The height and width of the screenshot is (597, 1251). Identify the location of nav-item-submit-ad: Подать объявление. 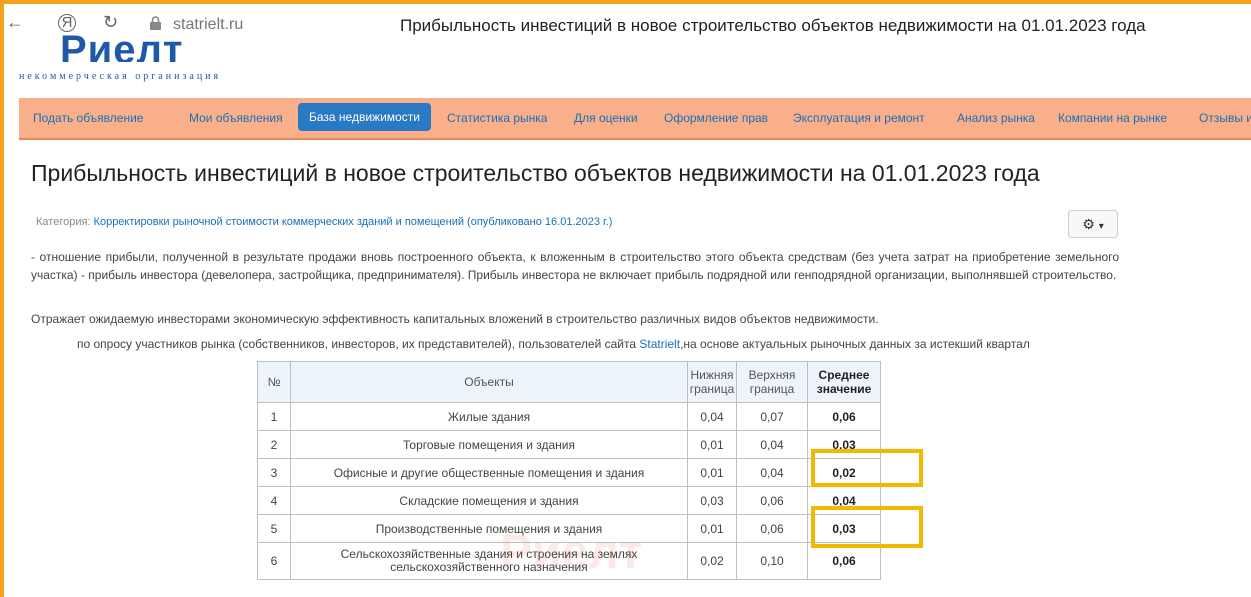
(88, 118).